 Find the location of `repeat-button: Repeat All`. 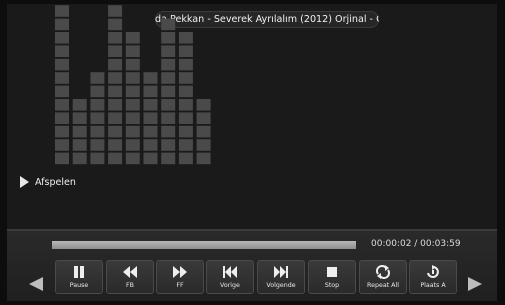

repeat-button: Repeat All is located at coordinates (383, 277).